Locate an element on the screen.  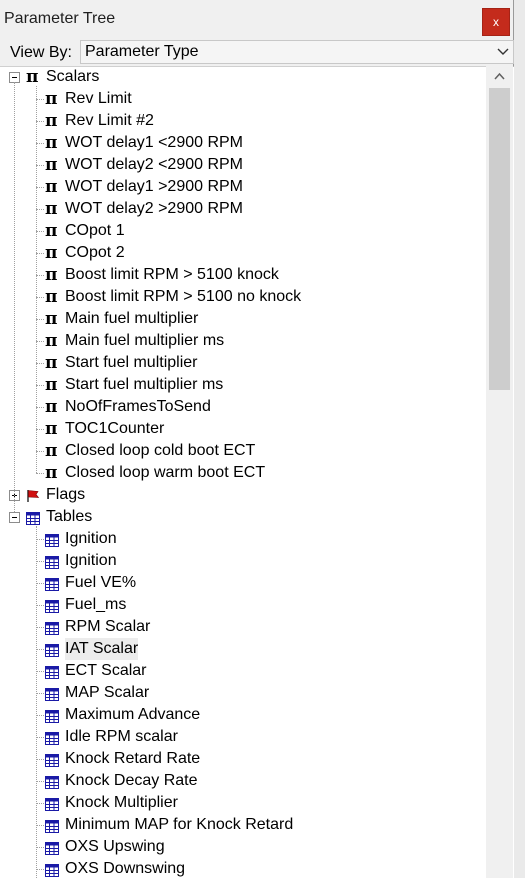
close-button: x is located at coordinates (496, 22).